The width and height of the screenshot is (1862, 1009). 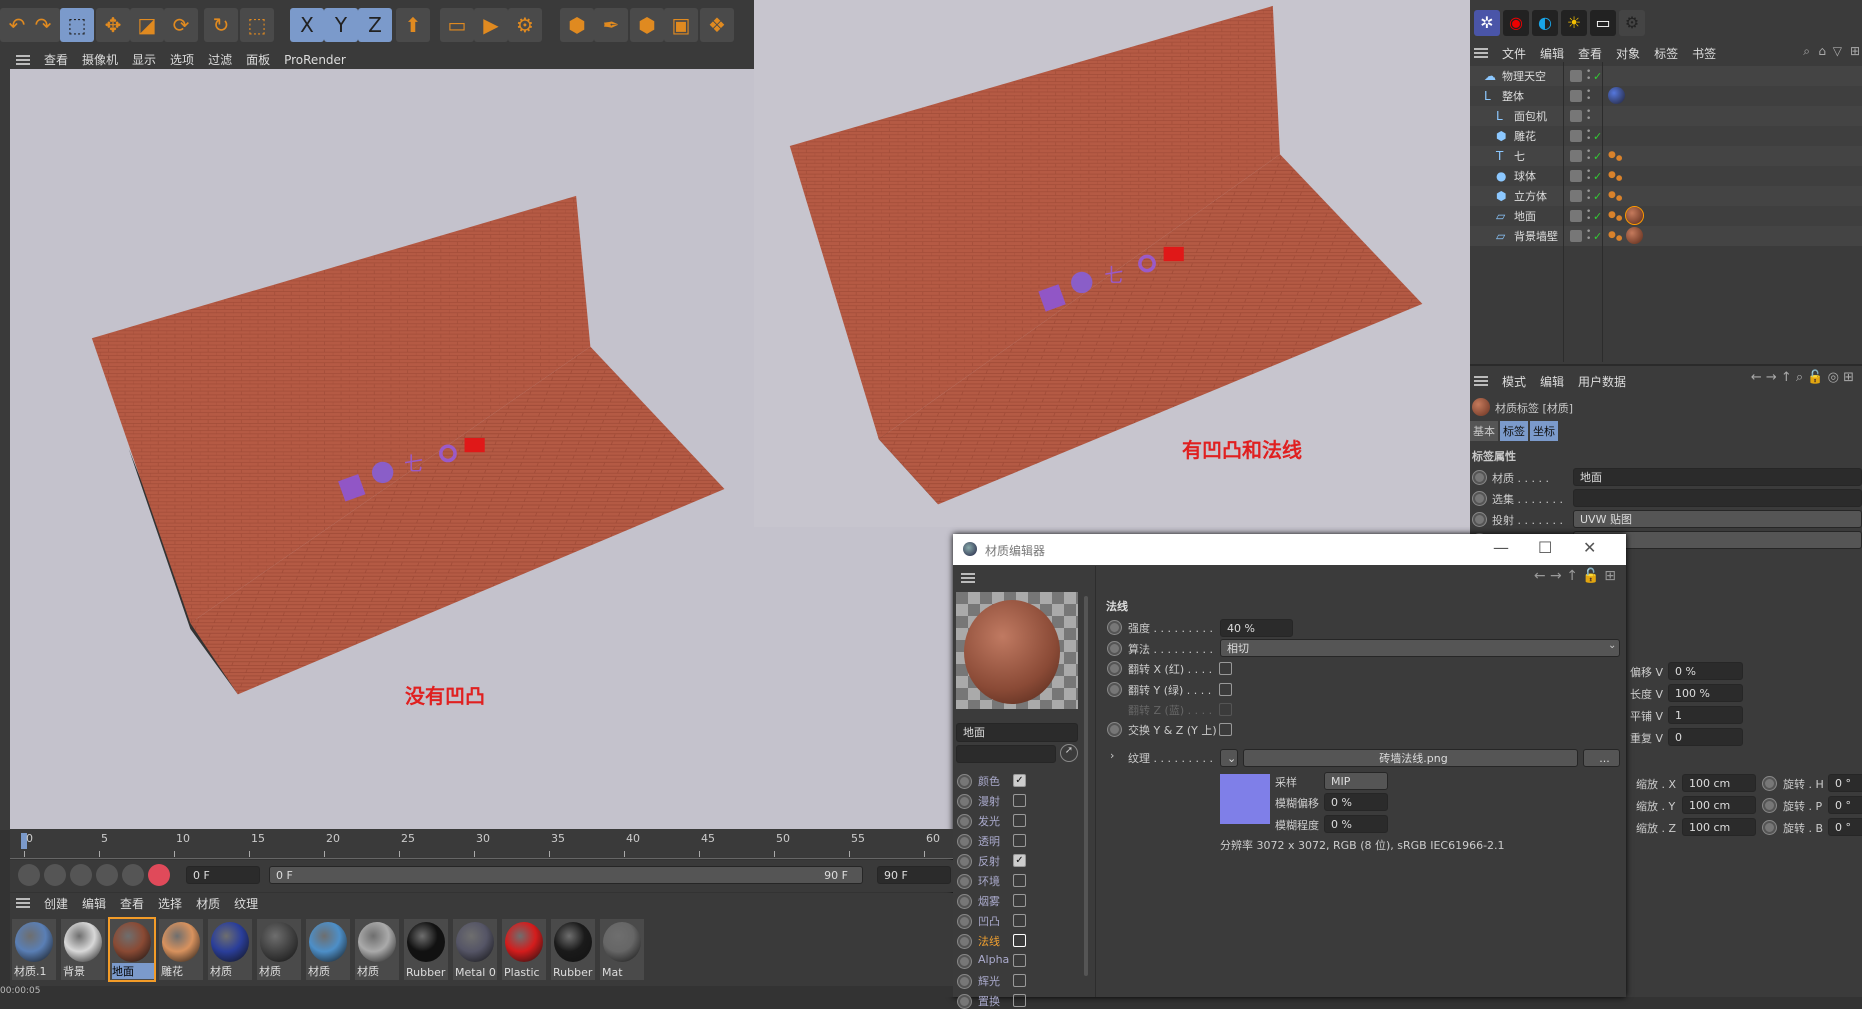 I want to click on nav-arrows-icon: ← → ↑ 🔓 ⊞, so click(x=1575, y=576).